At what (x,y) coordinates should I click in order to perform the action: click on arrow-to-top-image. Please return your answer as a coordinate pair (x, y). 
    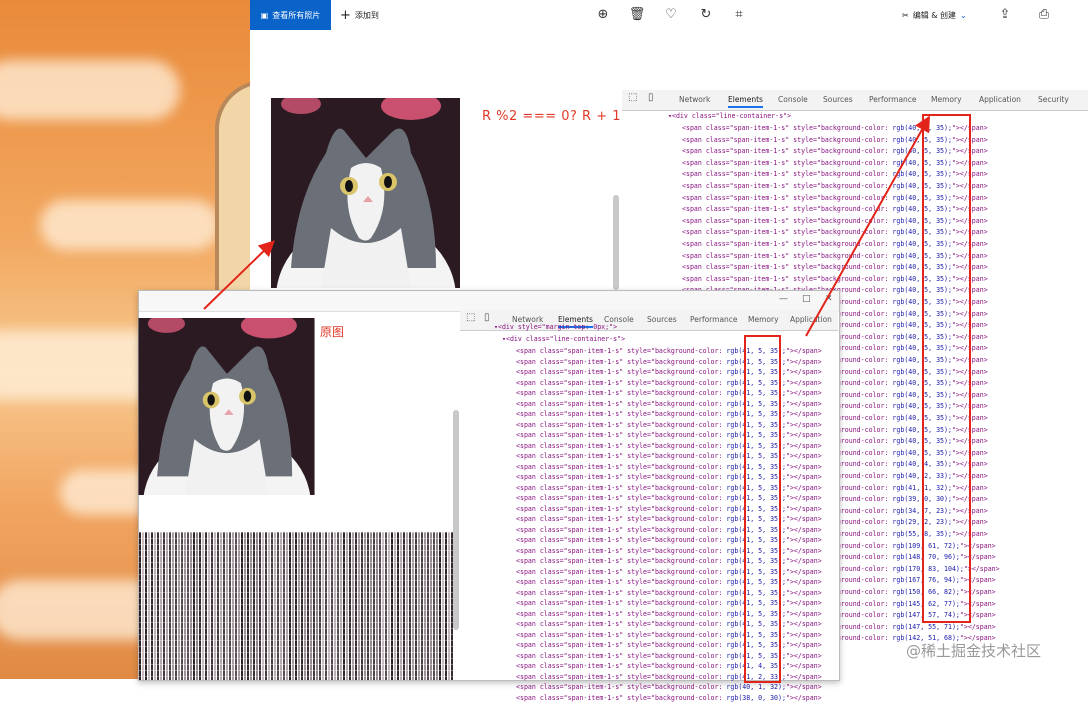
    Looking at the image, I should click on (238, 276).